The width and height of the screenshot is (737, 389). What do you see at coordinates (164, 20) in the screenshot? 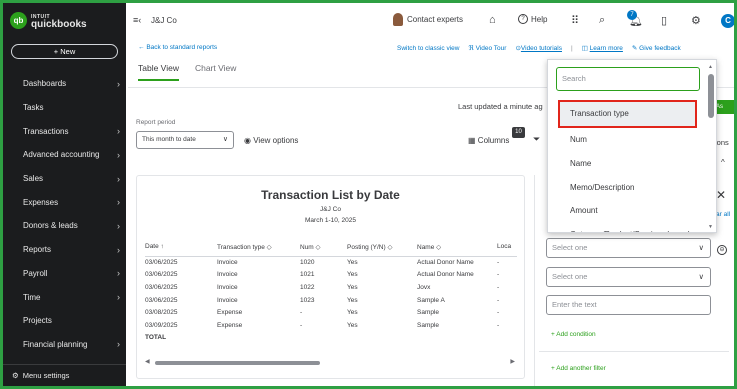
I see `company-name: J&J Co` at bounding box center [164, 20].